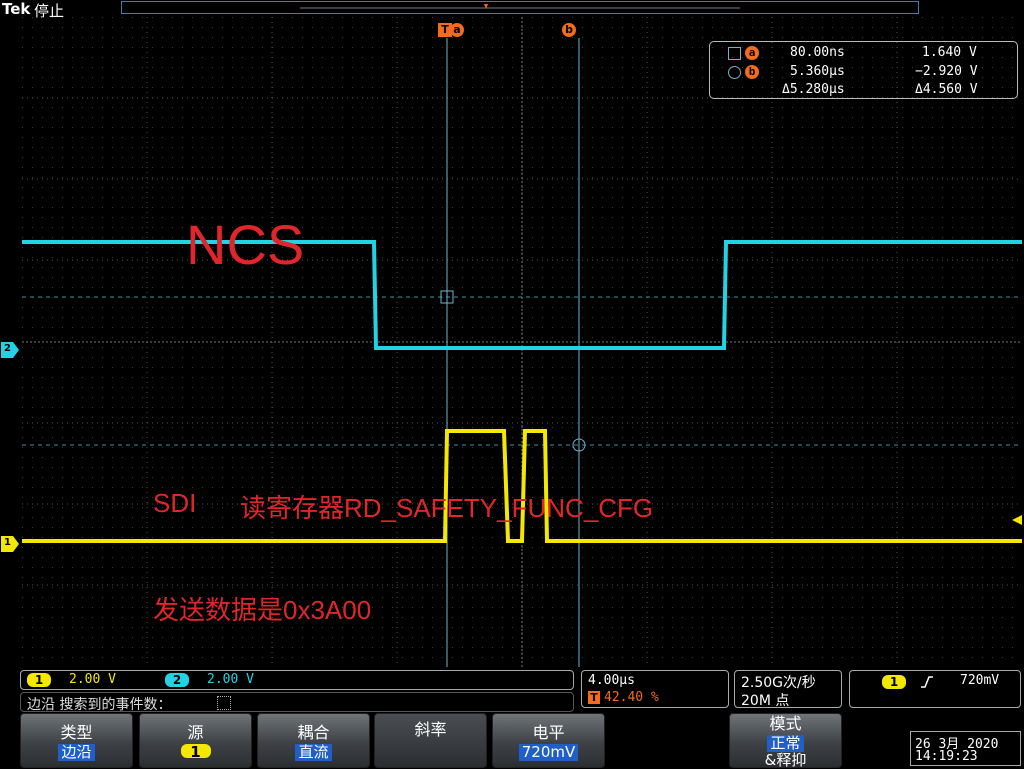 The width and height of the screenshot is (1024, 769). What do you see at coordinates (965, 748) in the screenshot?
I see `datetime-box: 26 3月 2020 14:19:23` at bounding box center [965, 748].